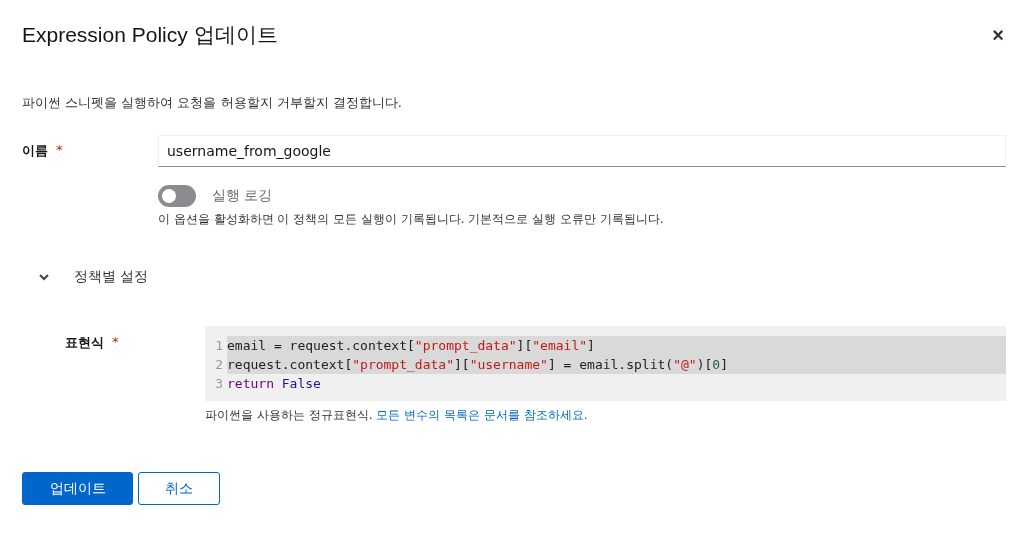  I want to click on logging-toggle, so click(177, 196).